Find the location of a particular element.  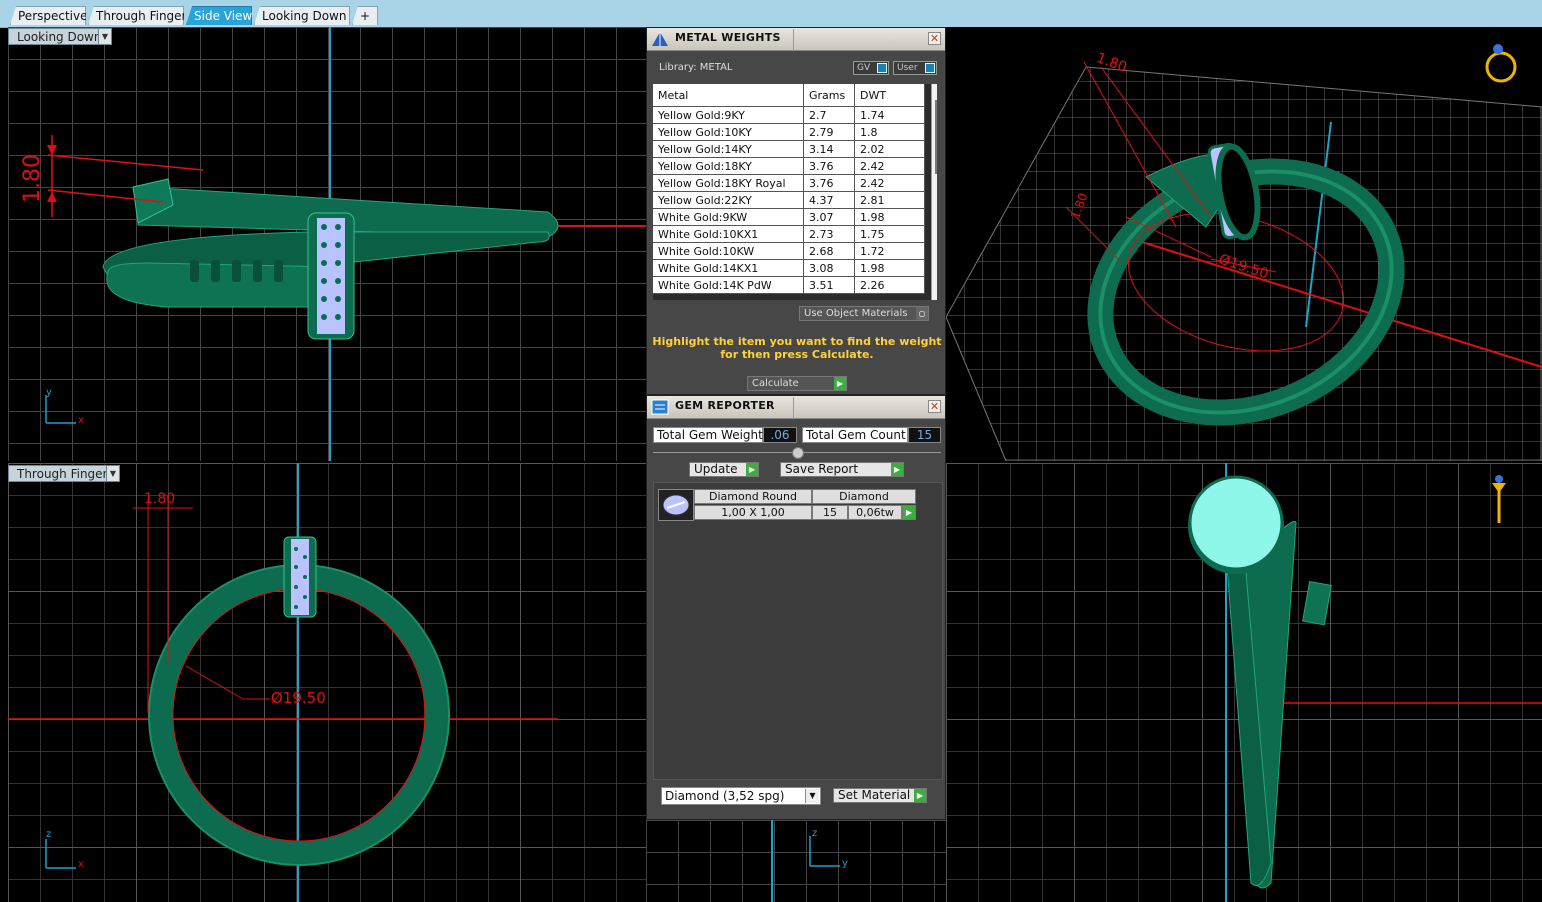

tab-side-view: Side View is located at coordinates (219, 15).